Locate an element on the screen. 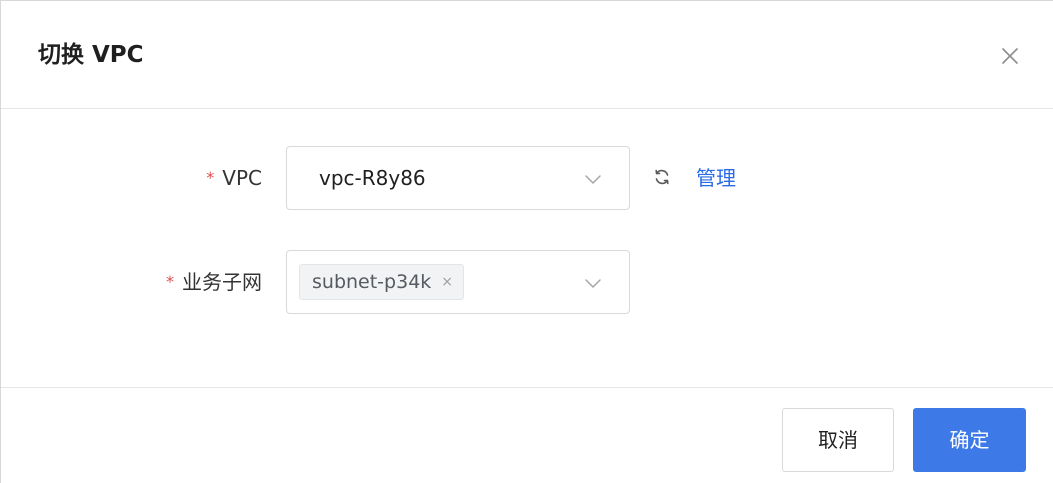 The width and height of the screenshot is (1053, 483). close-icon is located at coordinates (1010, 56).